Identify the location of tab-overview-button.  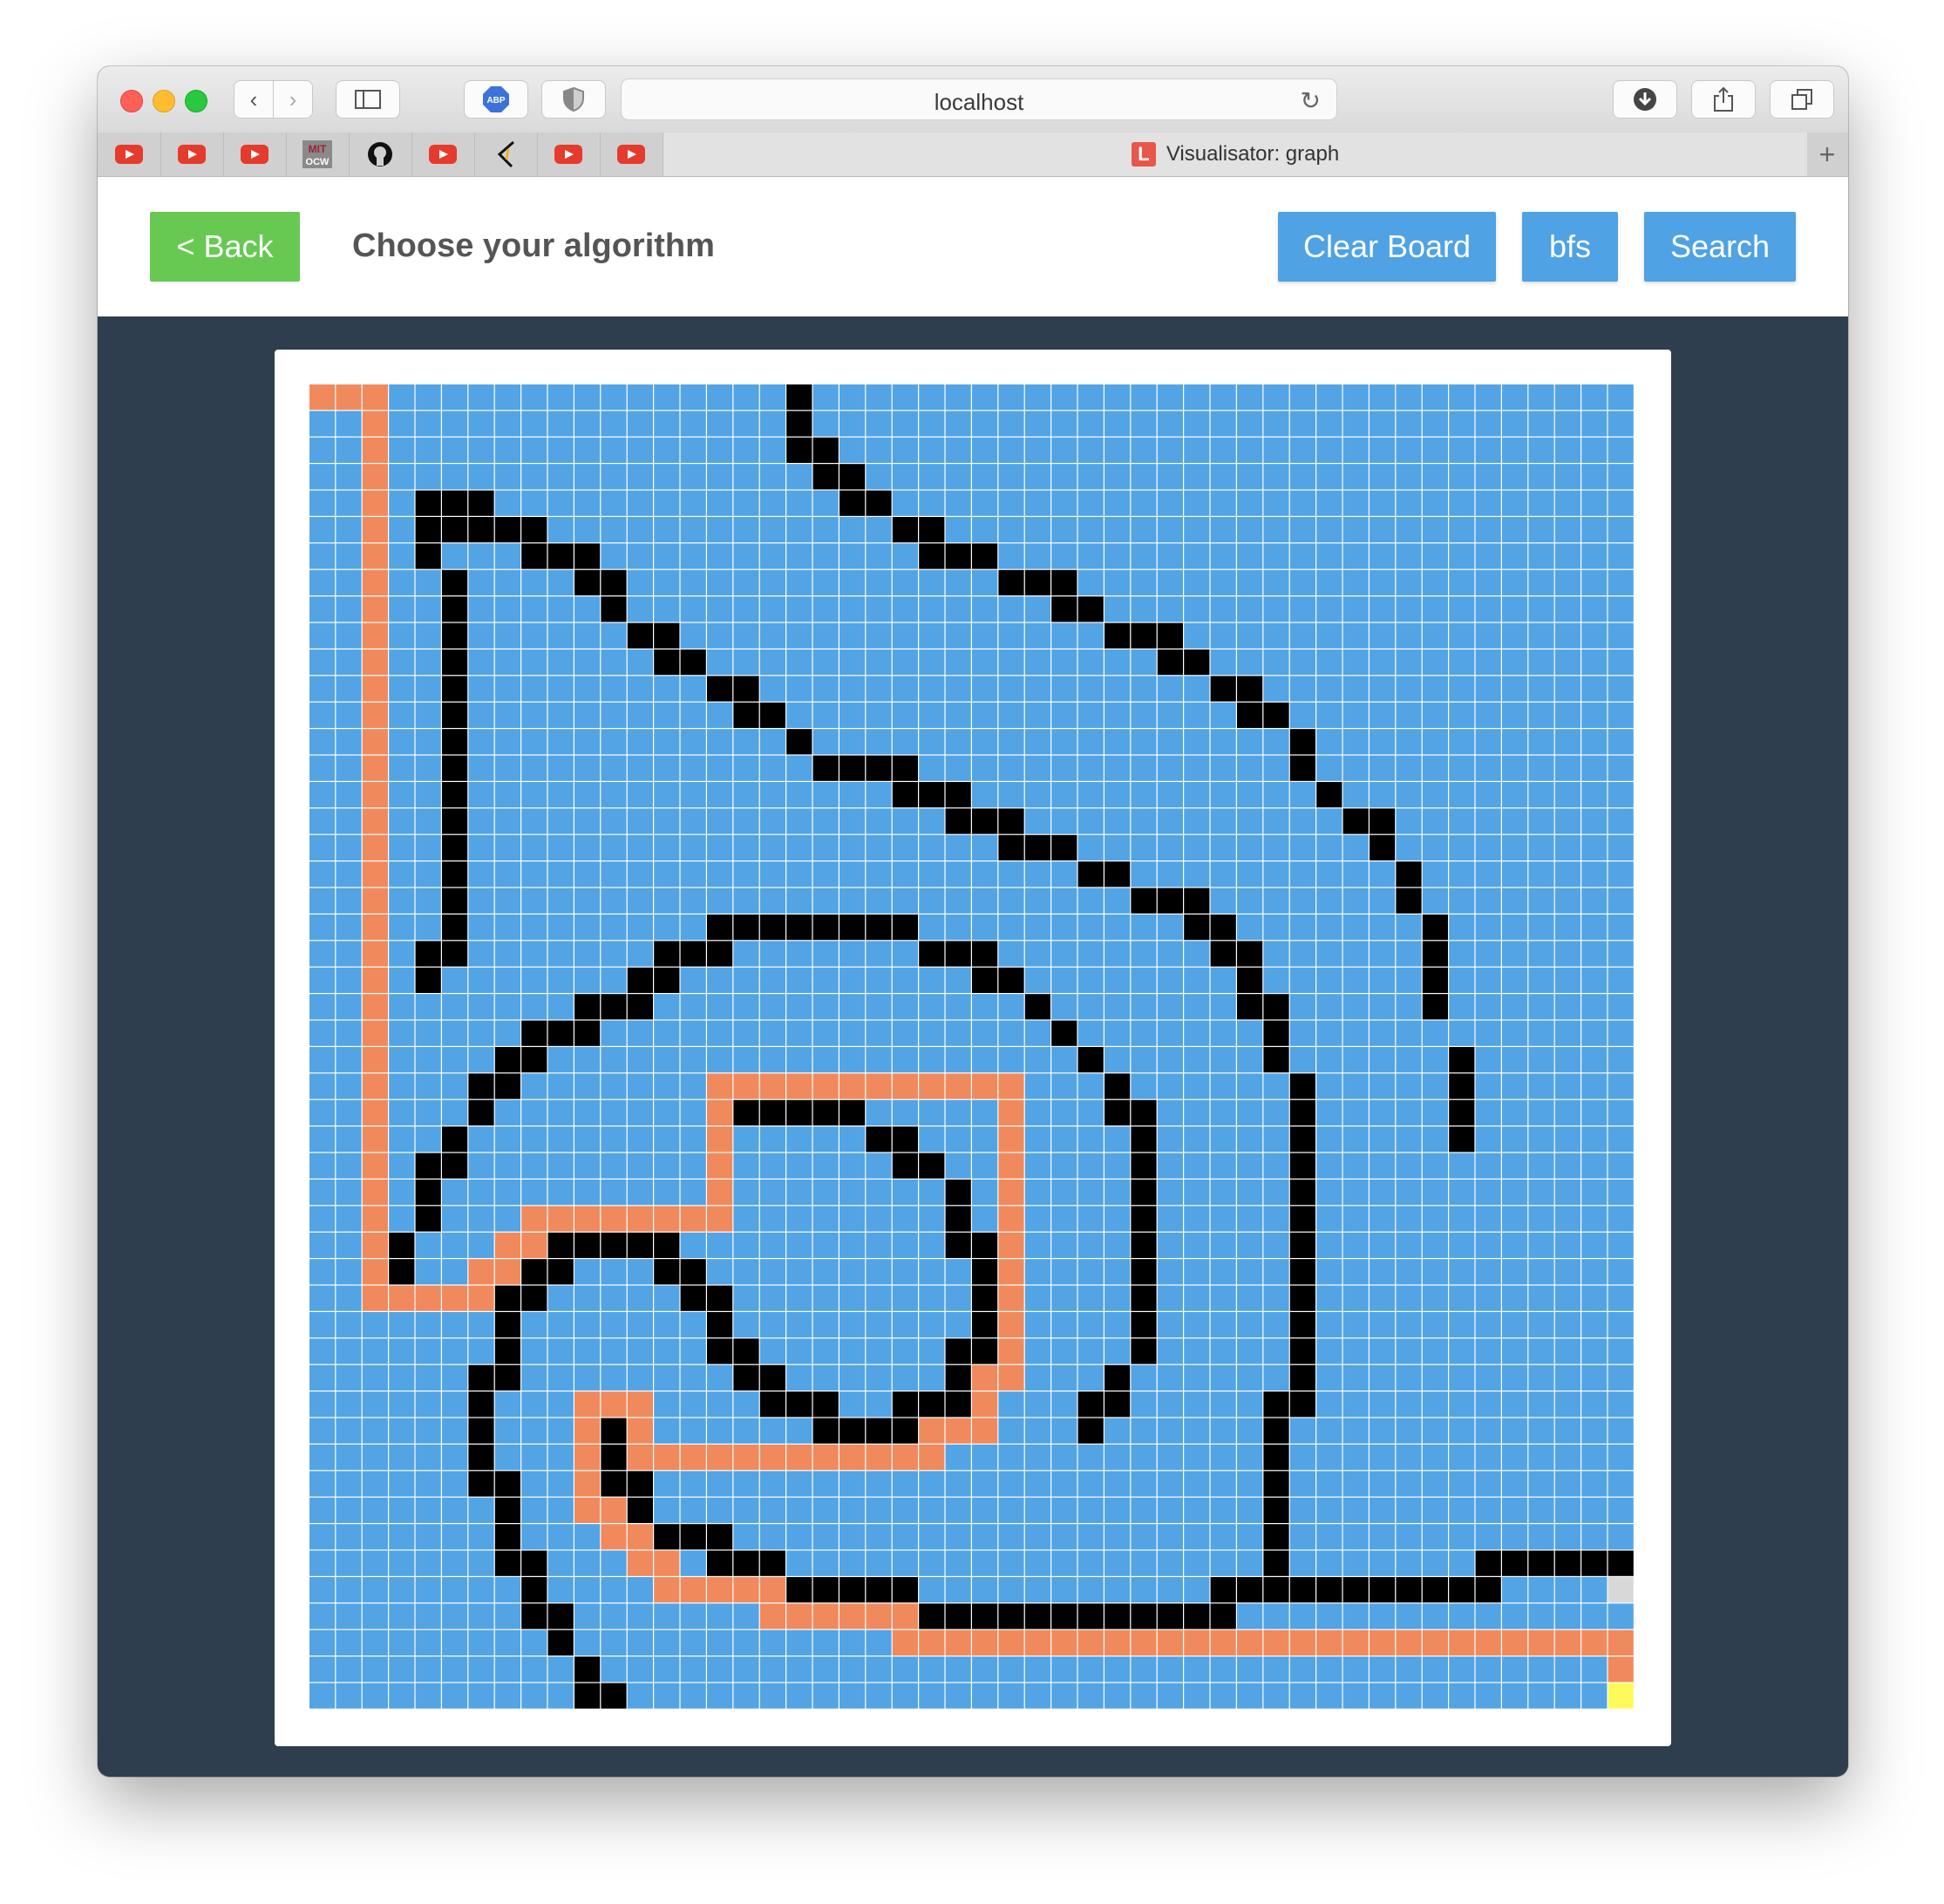
(1802, 99).